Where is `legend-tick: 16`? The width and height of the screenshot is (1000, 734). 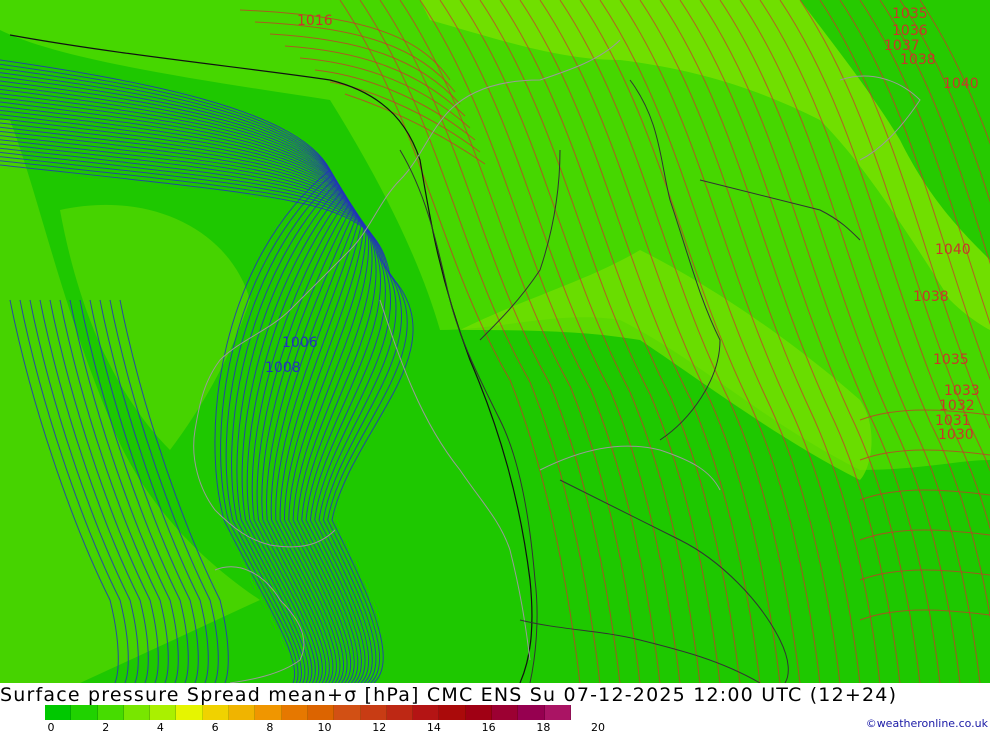
legend-tick: 16 is located at coordinates (488, 727).